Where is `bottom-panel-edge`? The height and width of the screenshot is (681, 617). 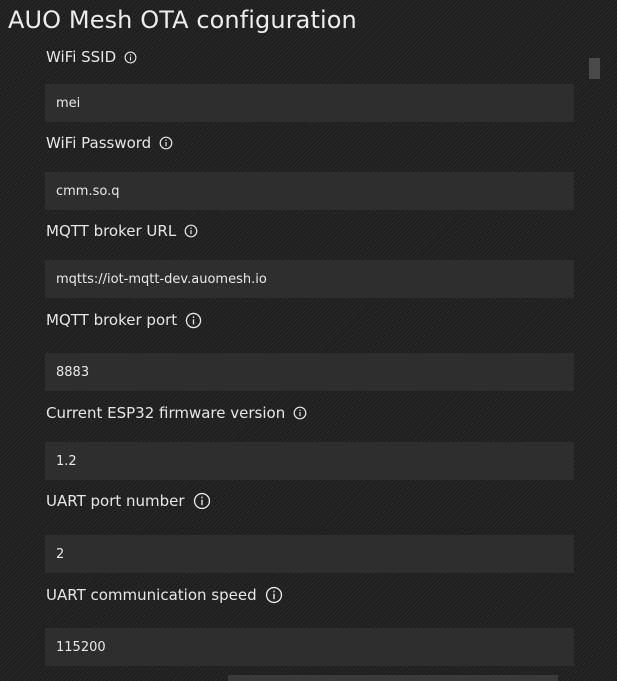 bottom-panel-edge is located at coordinates (393, 678).